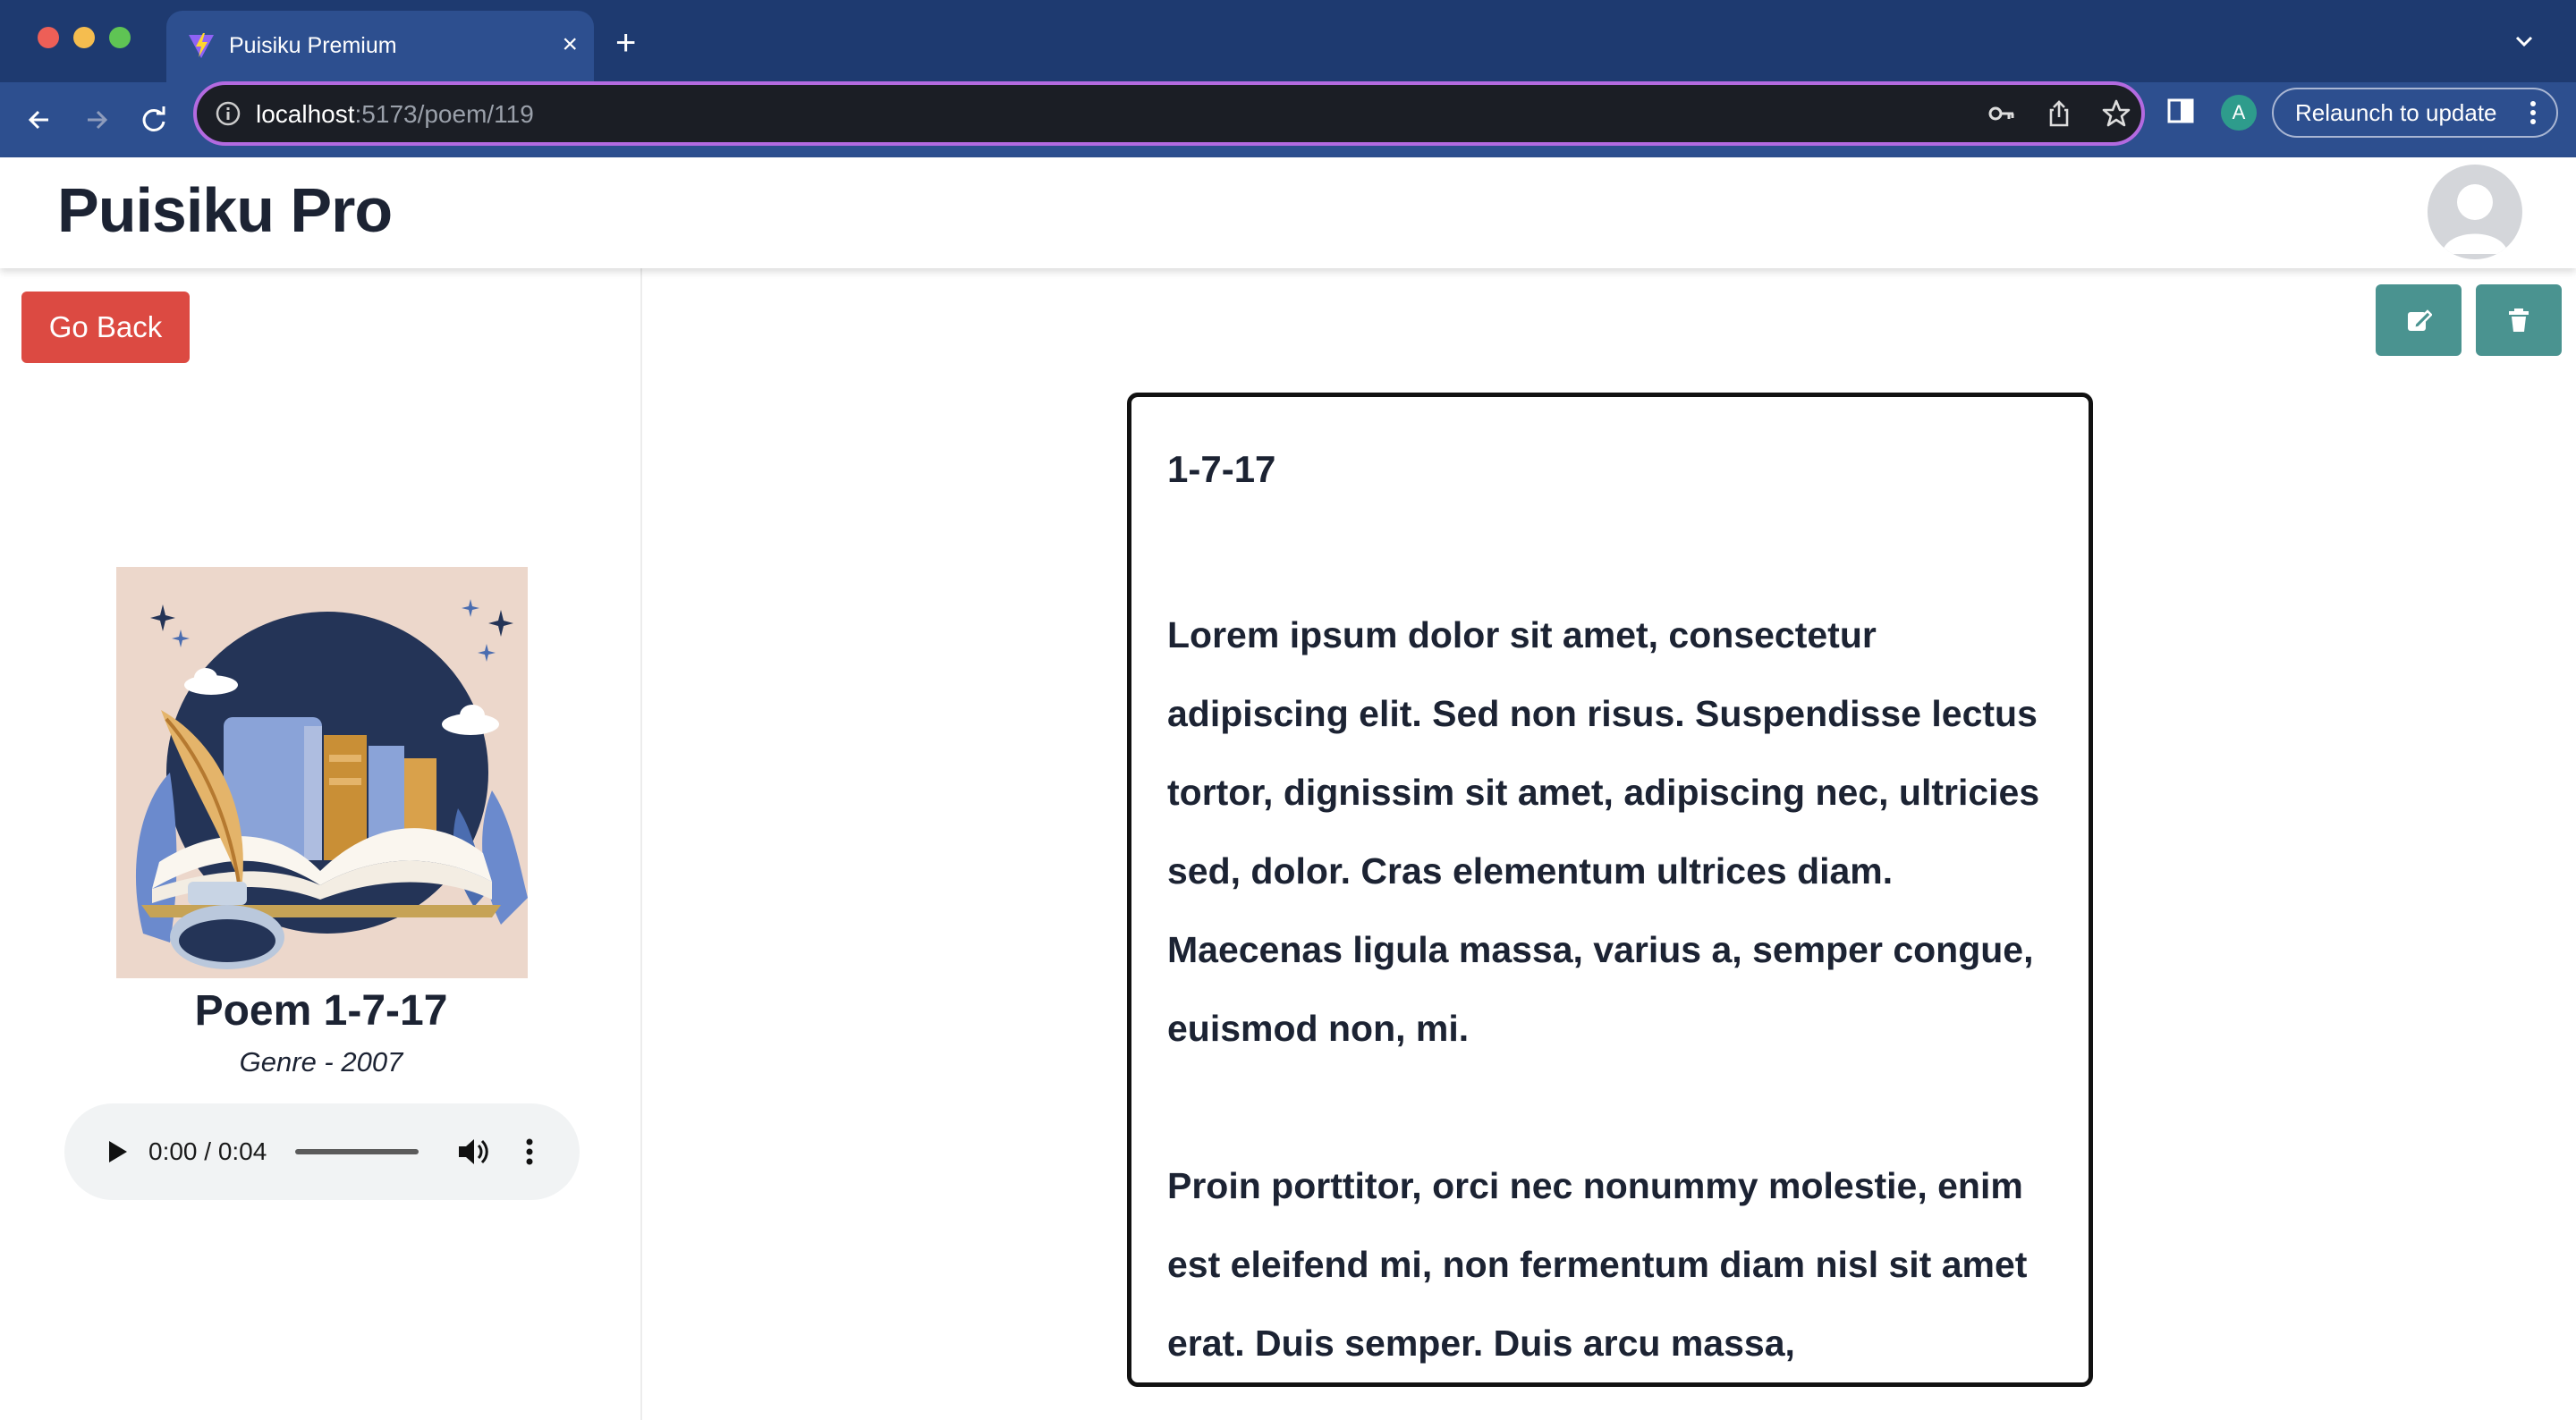 This screenshot has width=2576, height=1420. What do you see at coordinates (39, 120) in the screenshot?
I see `back-arrow-icon` at bounding box center [39, 120].